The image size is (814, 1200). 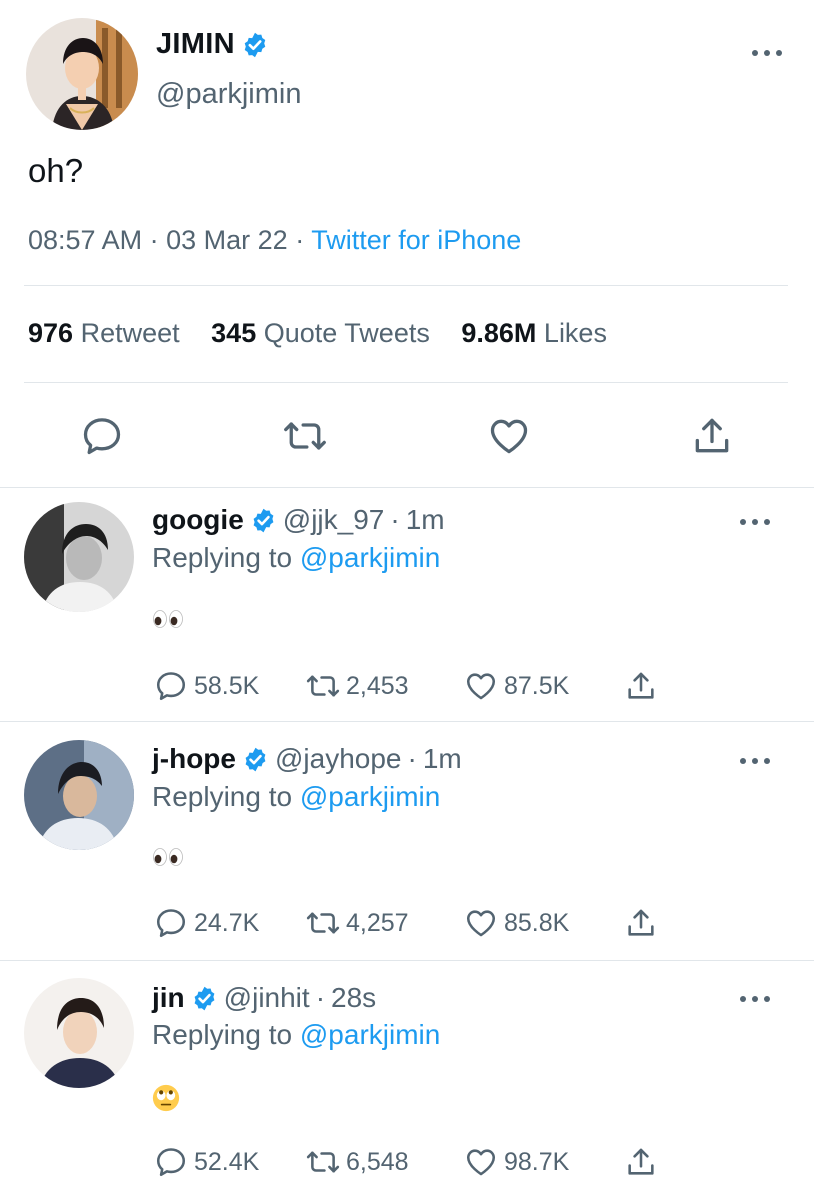 What do you see at coordinates (228, 94) in the screenshot?
I see `main-author-handle: @parkjimin` at bounding box center [228, 94].